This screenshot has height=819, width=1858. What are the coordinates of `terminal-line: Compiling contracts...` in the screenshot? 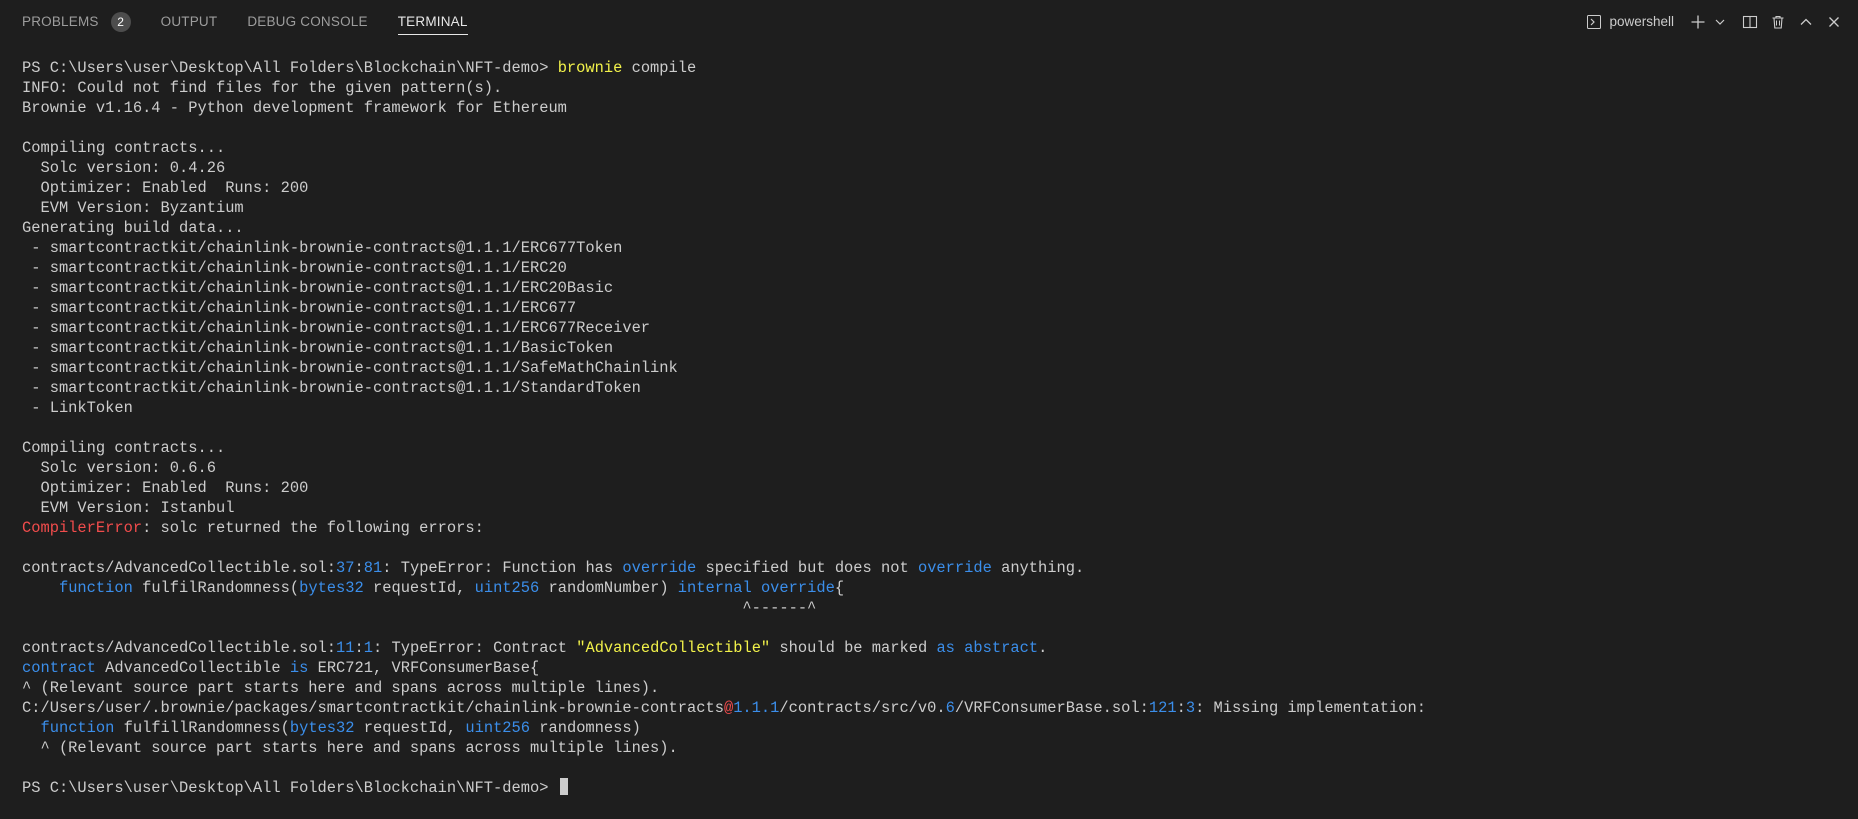 It's located at (932, 148).